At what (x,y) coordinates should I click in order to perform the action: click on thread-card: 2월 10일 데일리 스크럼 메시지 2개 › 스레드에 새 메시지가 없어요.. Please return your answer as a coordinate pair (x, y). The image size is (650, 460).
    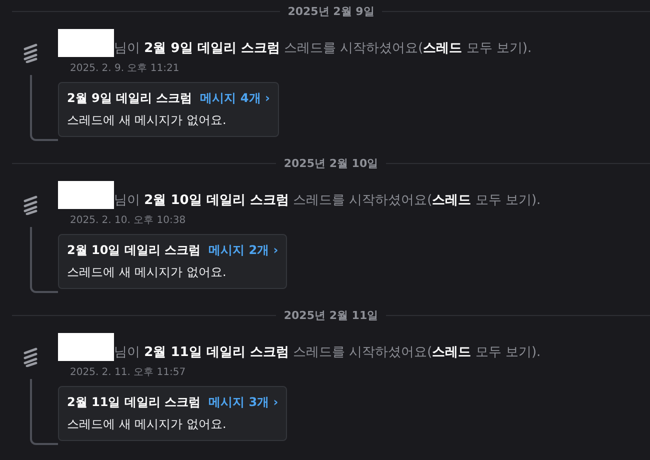
    Looking at the image, I should click on (173, 261).